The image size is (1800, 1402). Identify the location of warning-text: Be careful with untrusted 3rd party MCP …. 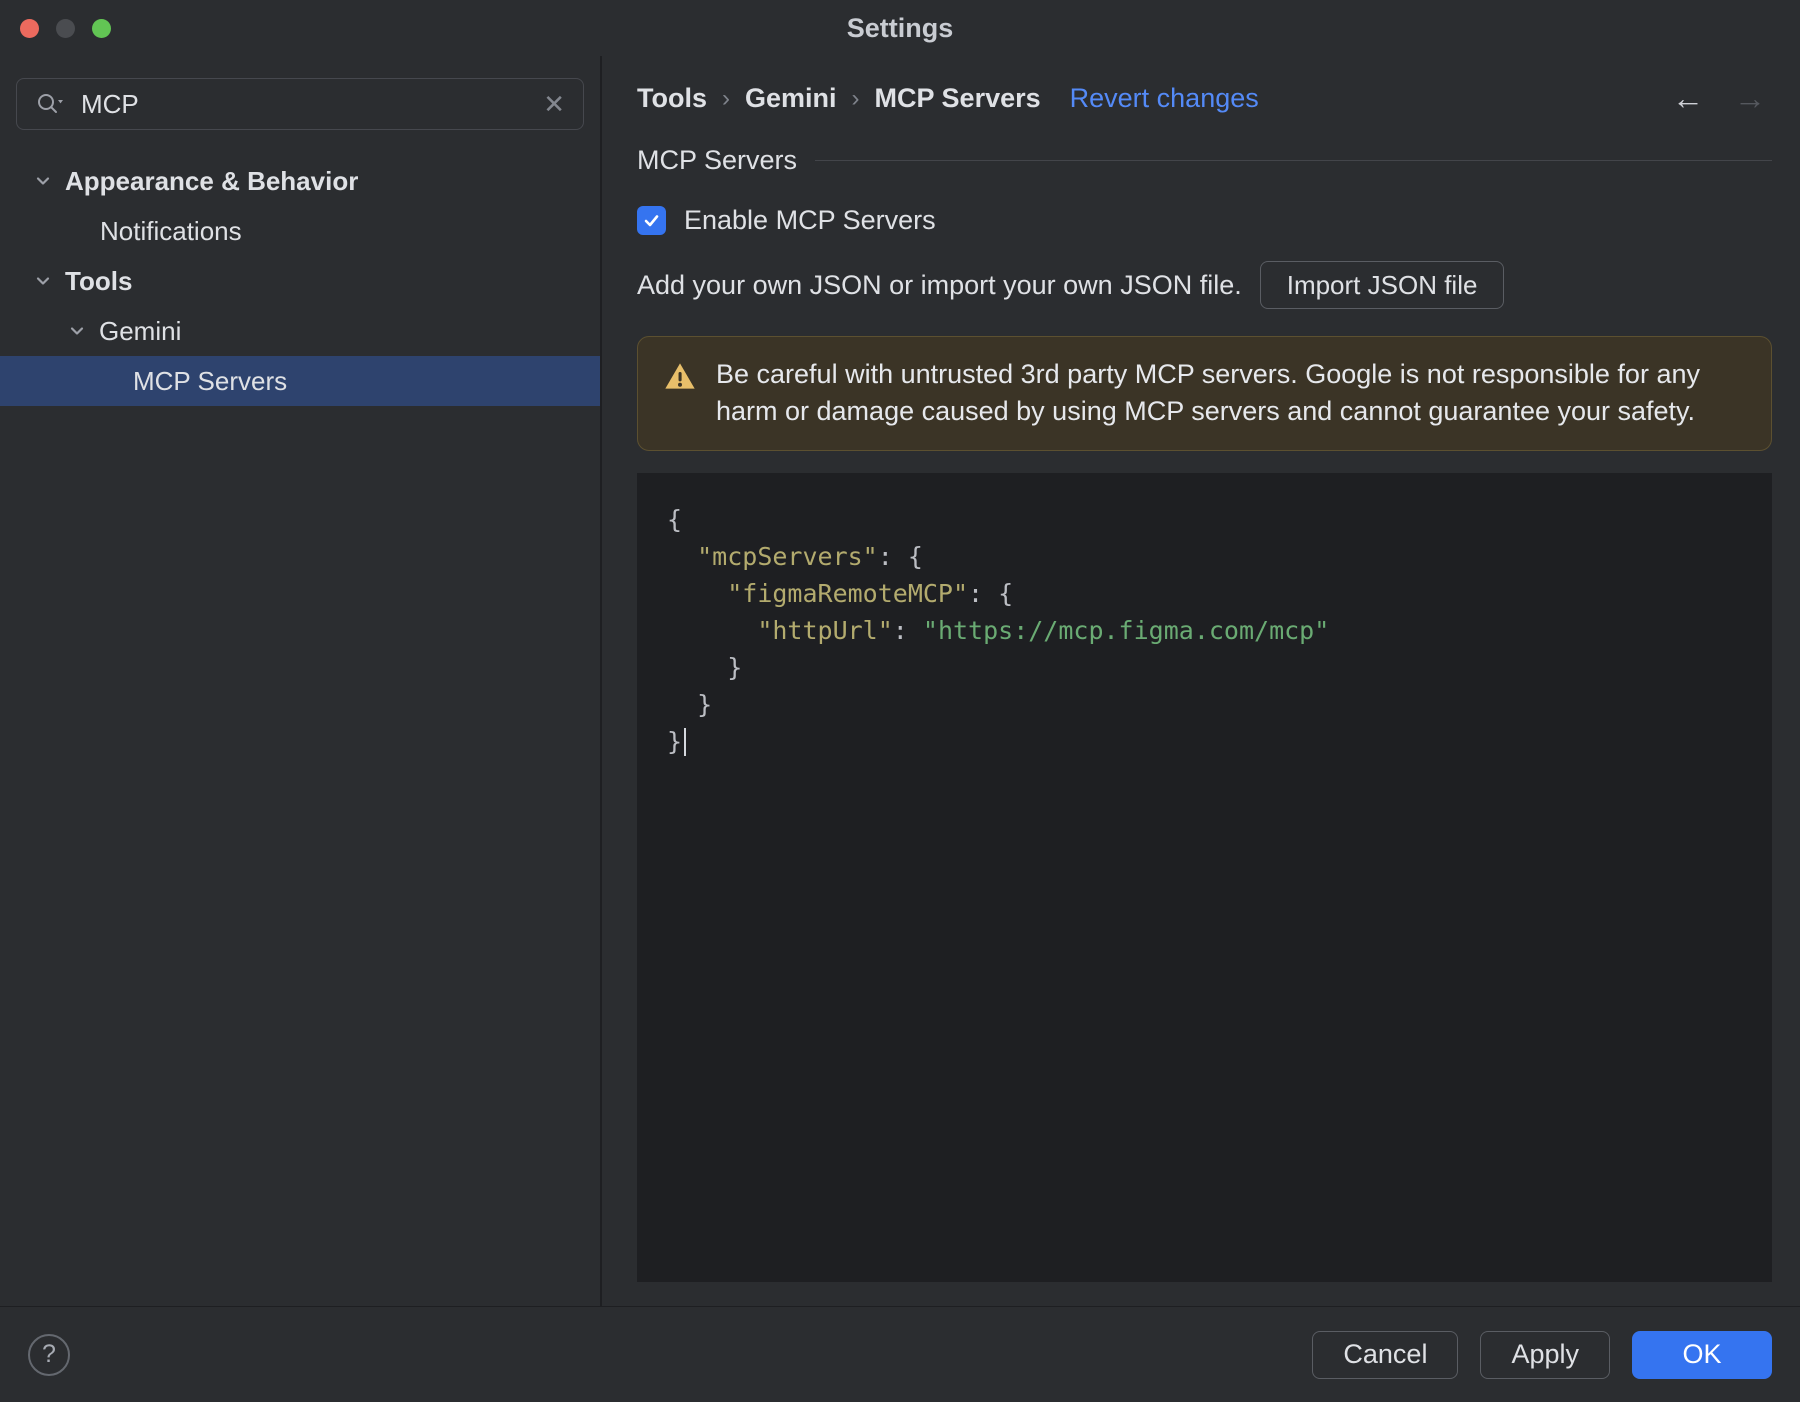
(1208, 393).